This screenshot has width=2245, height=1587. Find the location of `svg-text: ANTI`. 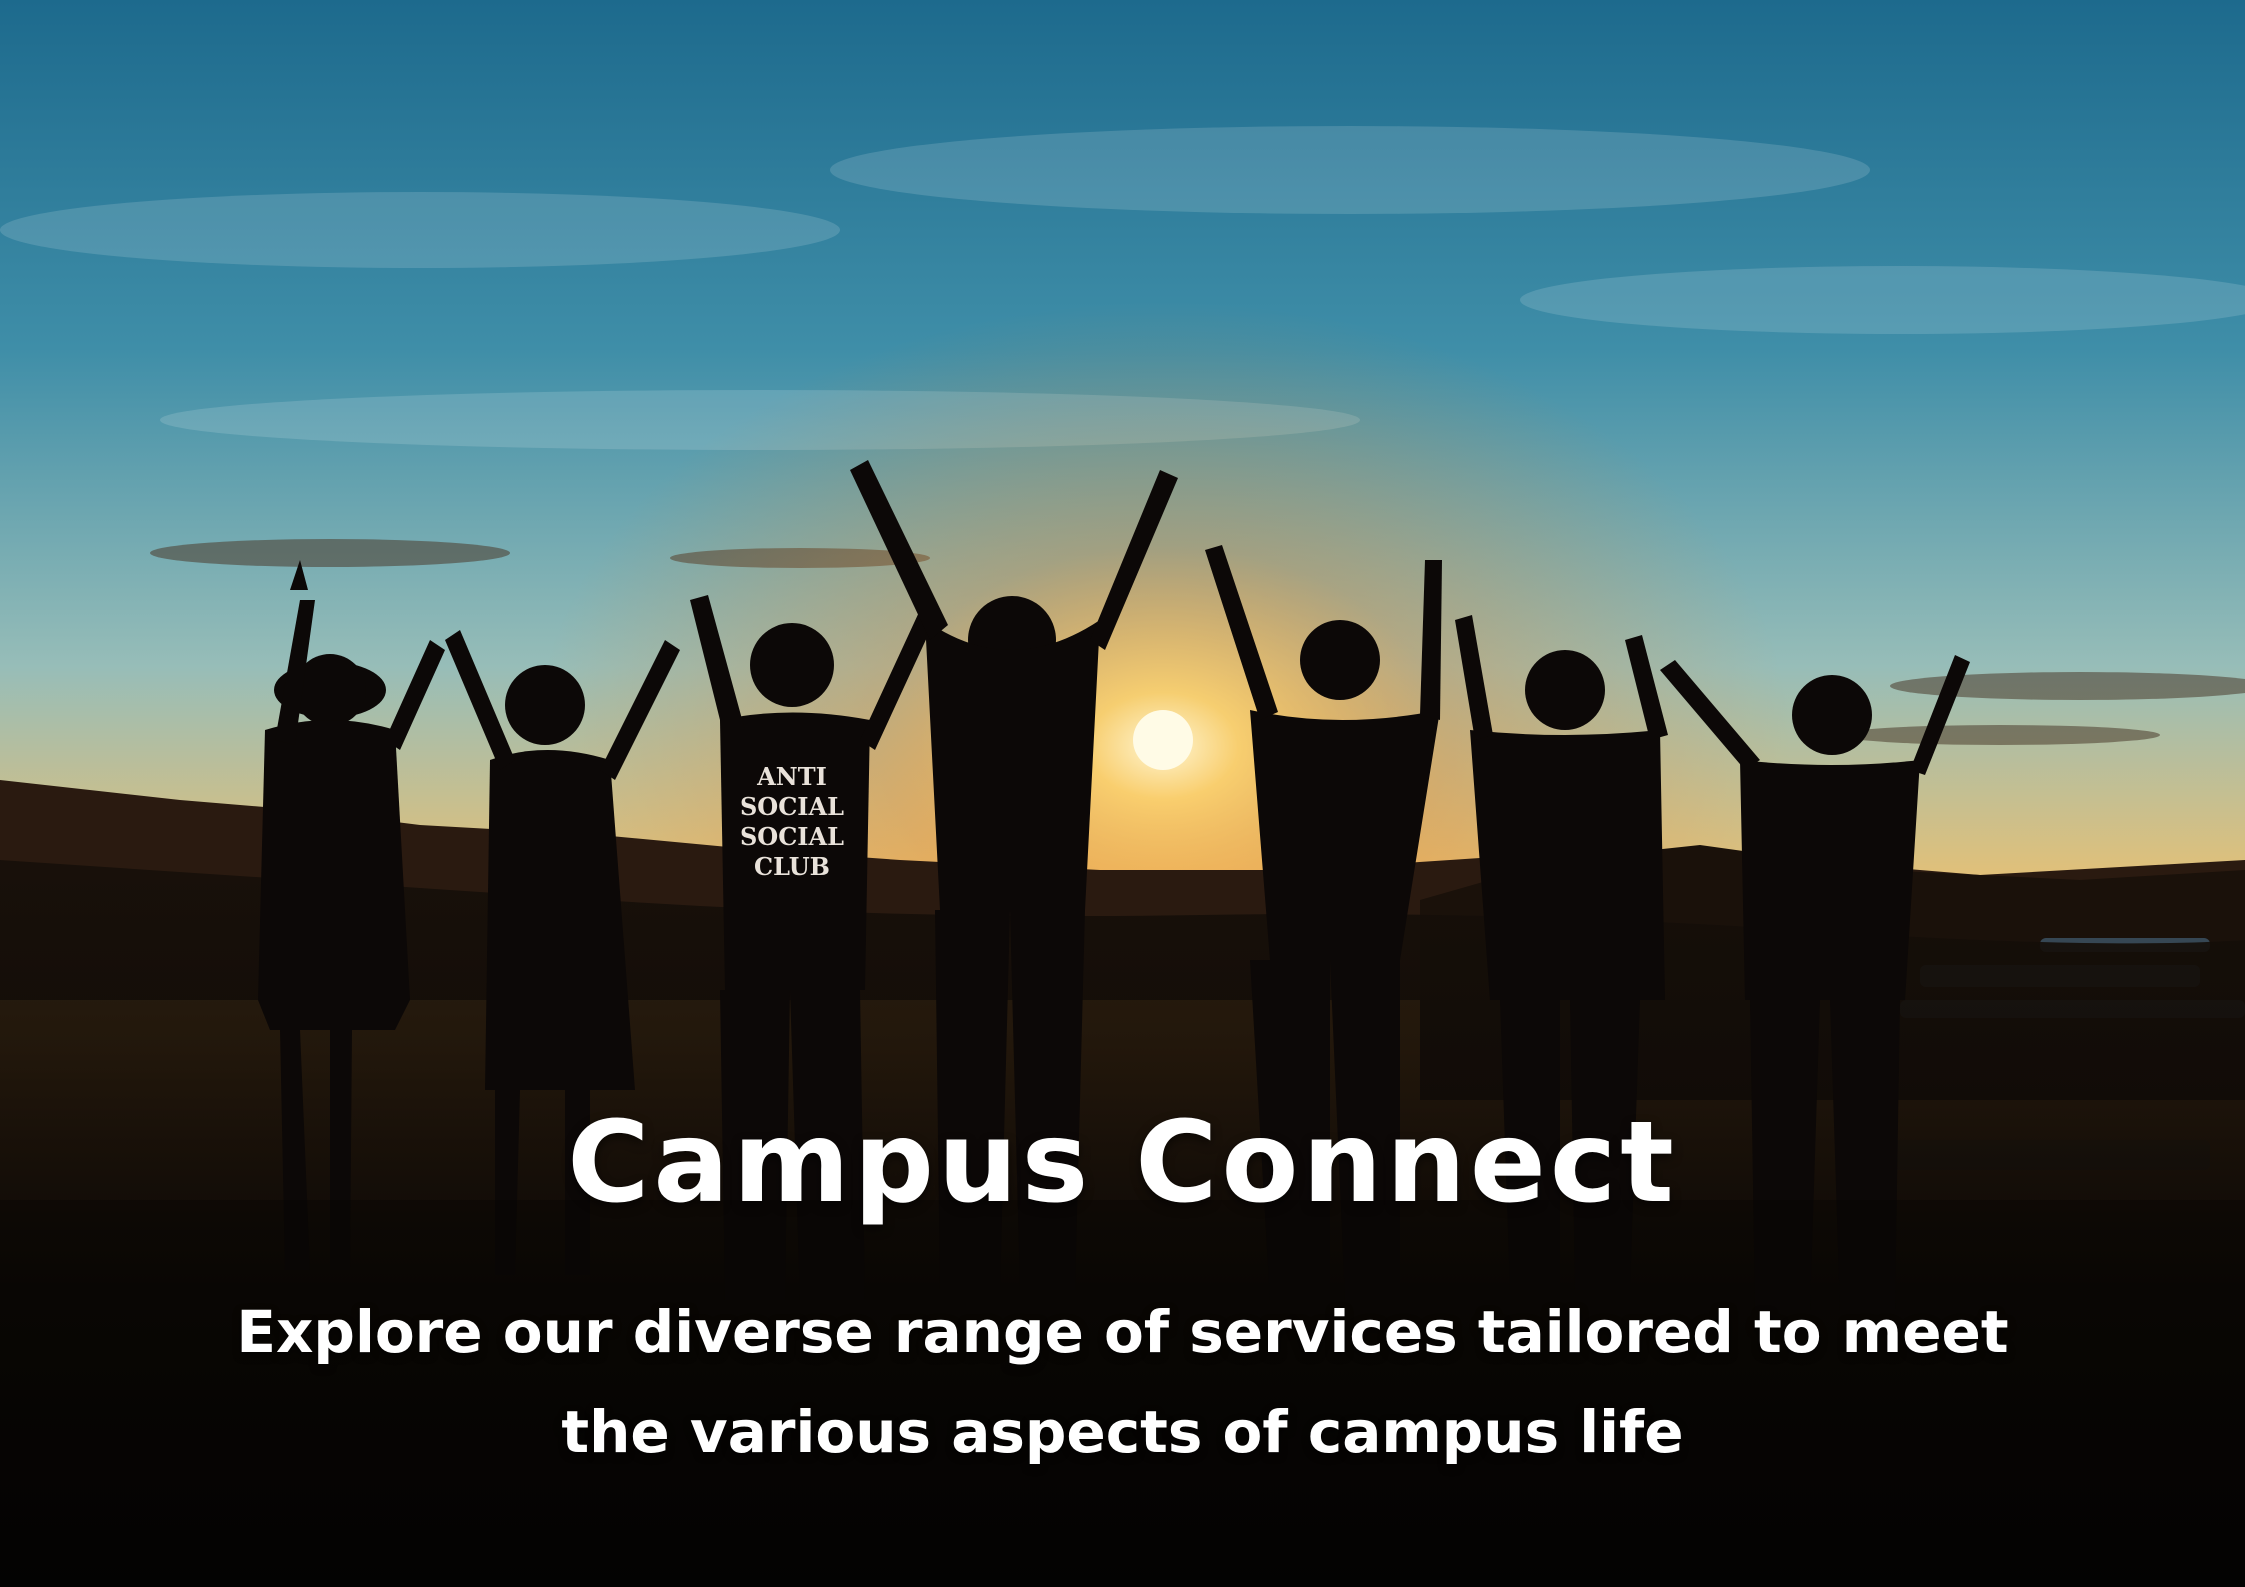

svg-text: ANTI is located at coordinates (791, 776).